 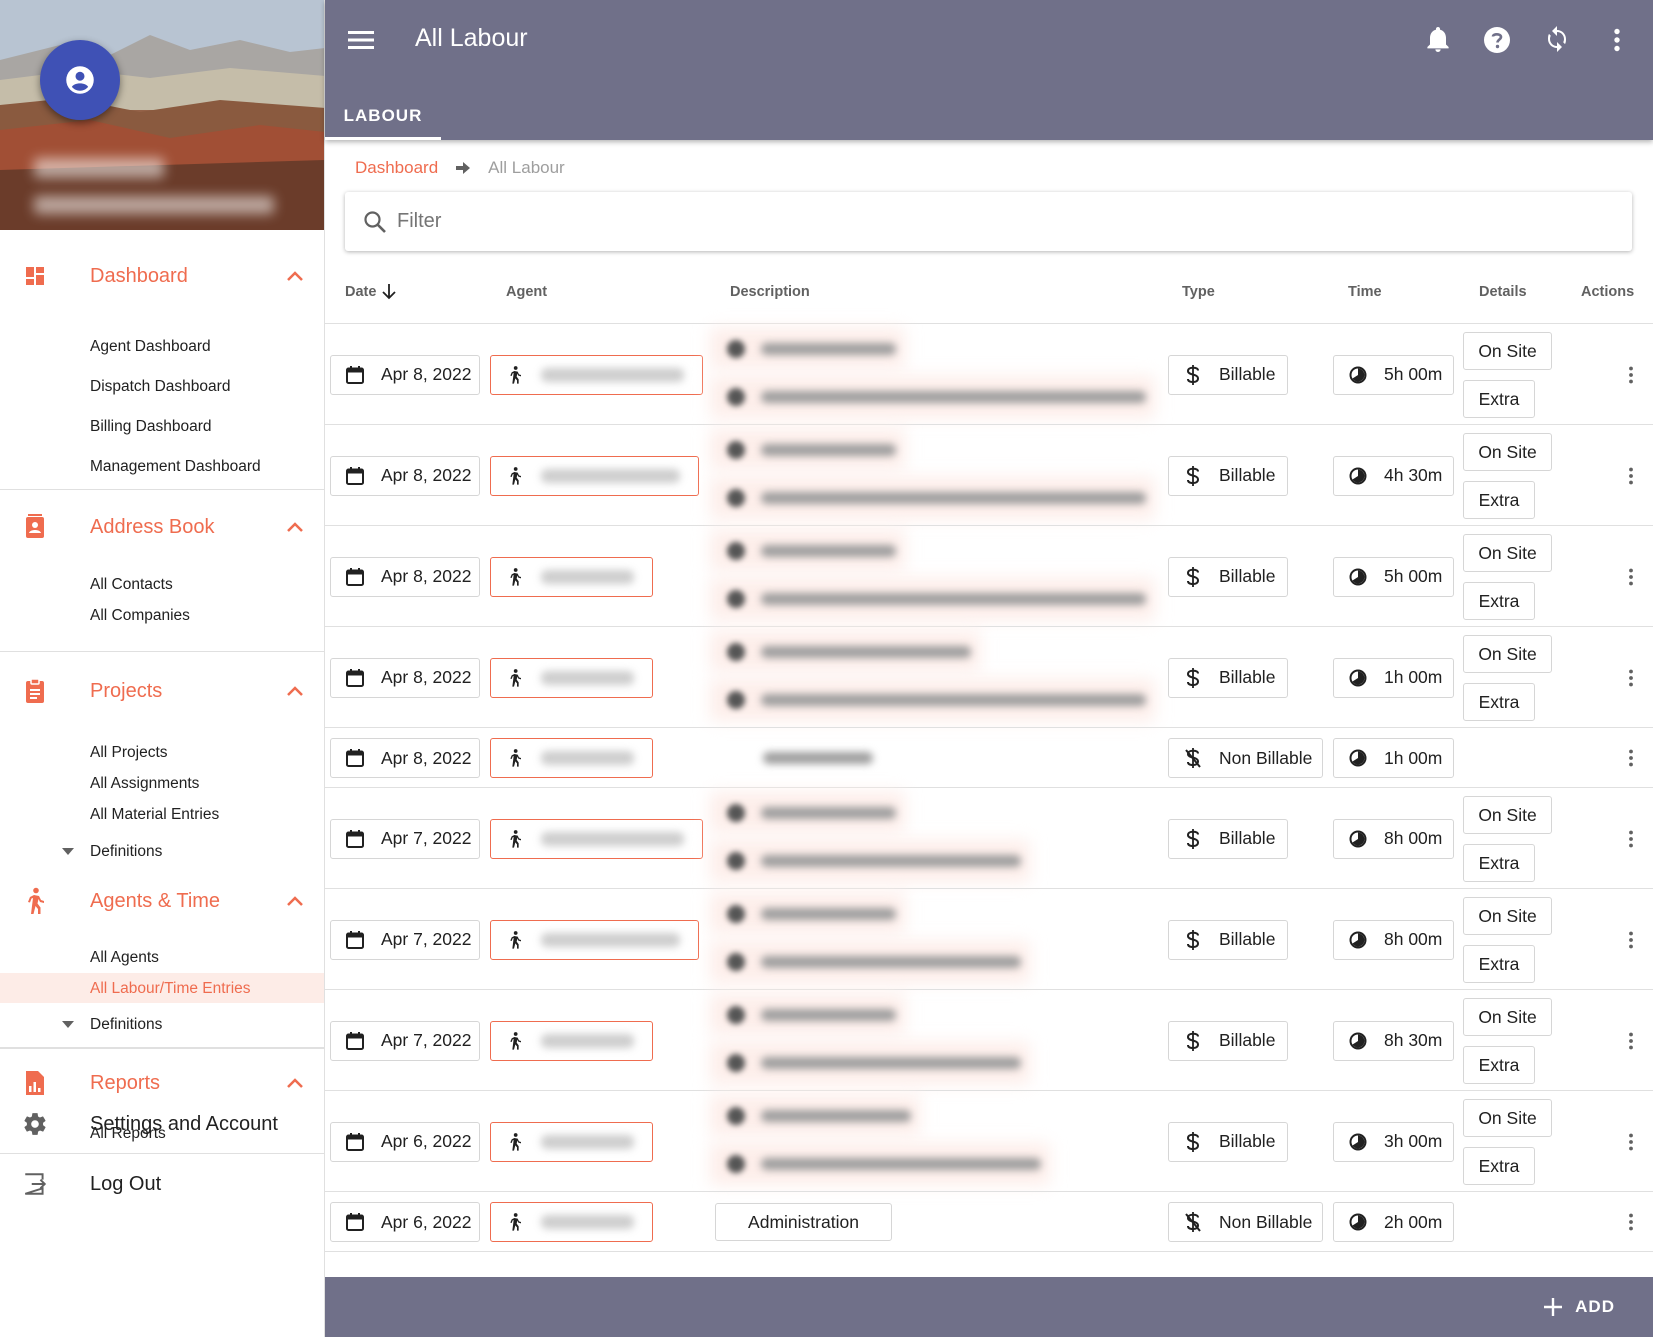 I want to click on nav-agent-dashboard: Agent Dashboard, so click(x=150, y=347).